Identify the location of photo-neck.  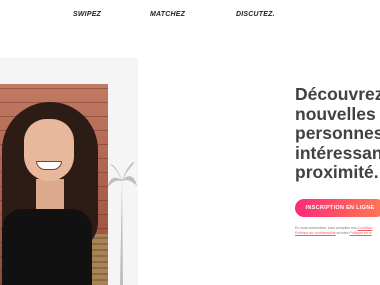
(50, 194).